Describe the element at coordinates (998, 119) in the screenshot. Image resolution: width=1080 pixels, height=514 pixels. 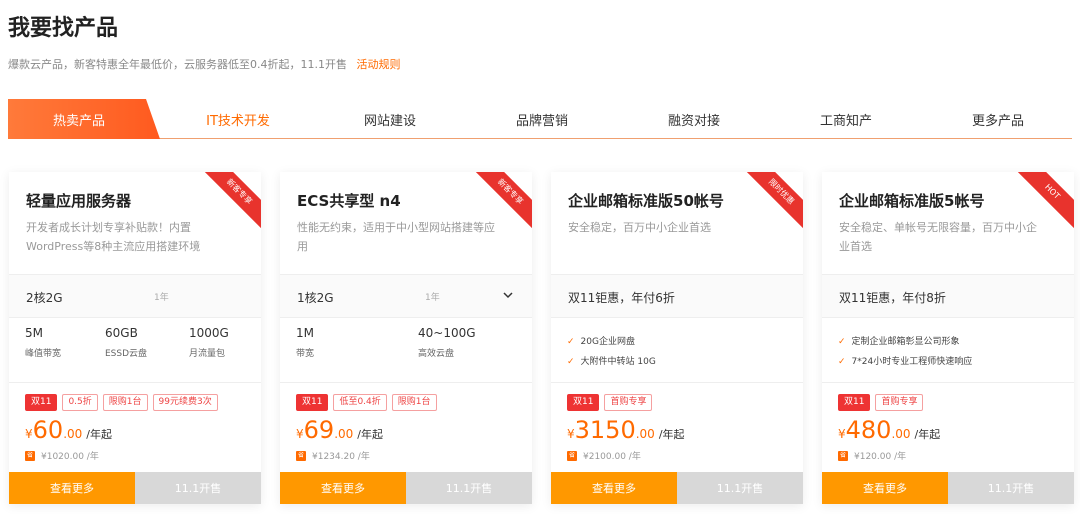
I see `tab-more-products: 更多产品` at that location.